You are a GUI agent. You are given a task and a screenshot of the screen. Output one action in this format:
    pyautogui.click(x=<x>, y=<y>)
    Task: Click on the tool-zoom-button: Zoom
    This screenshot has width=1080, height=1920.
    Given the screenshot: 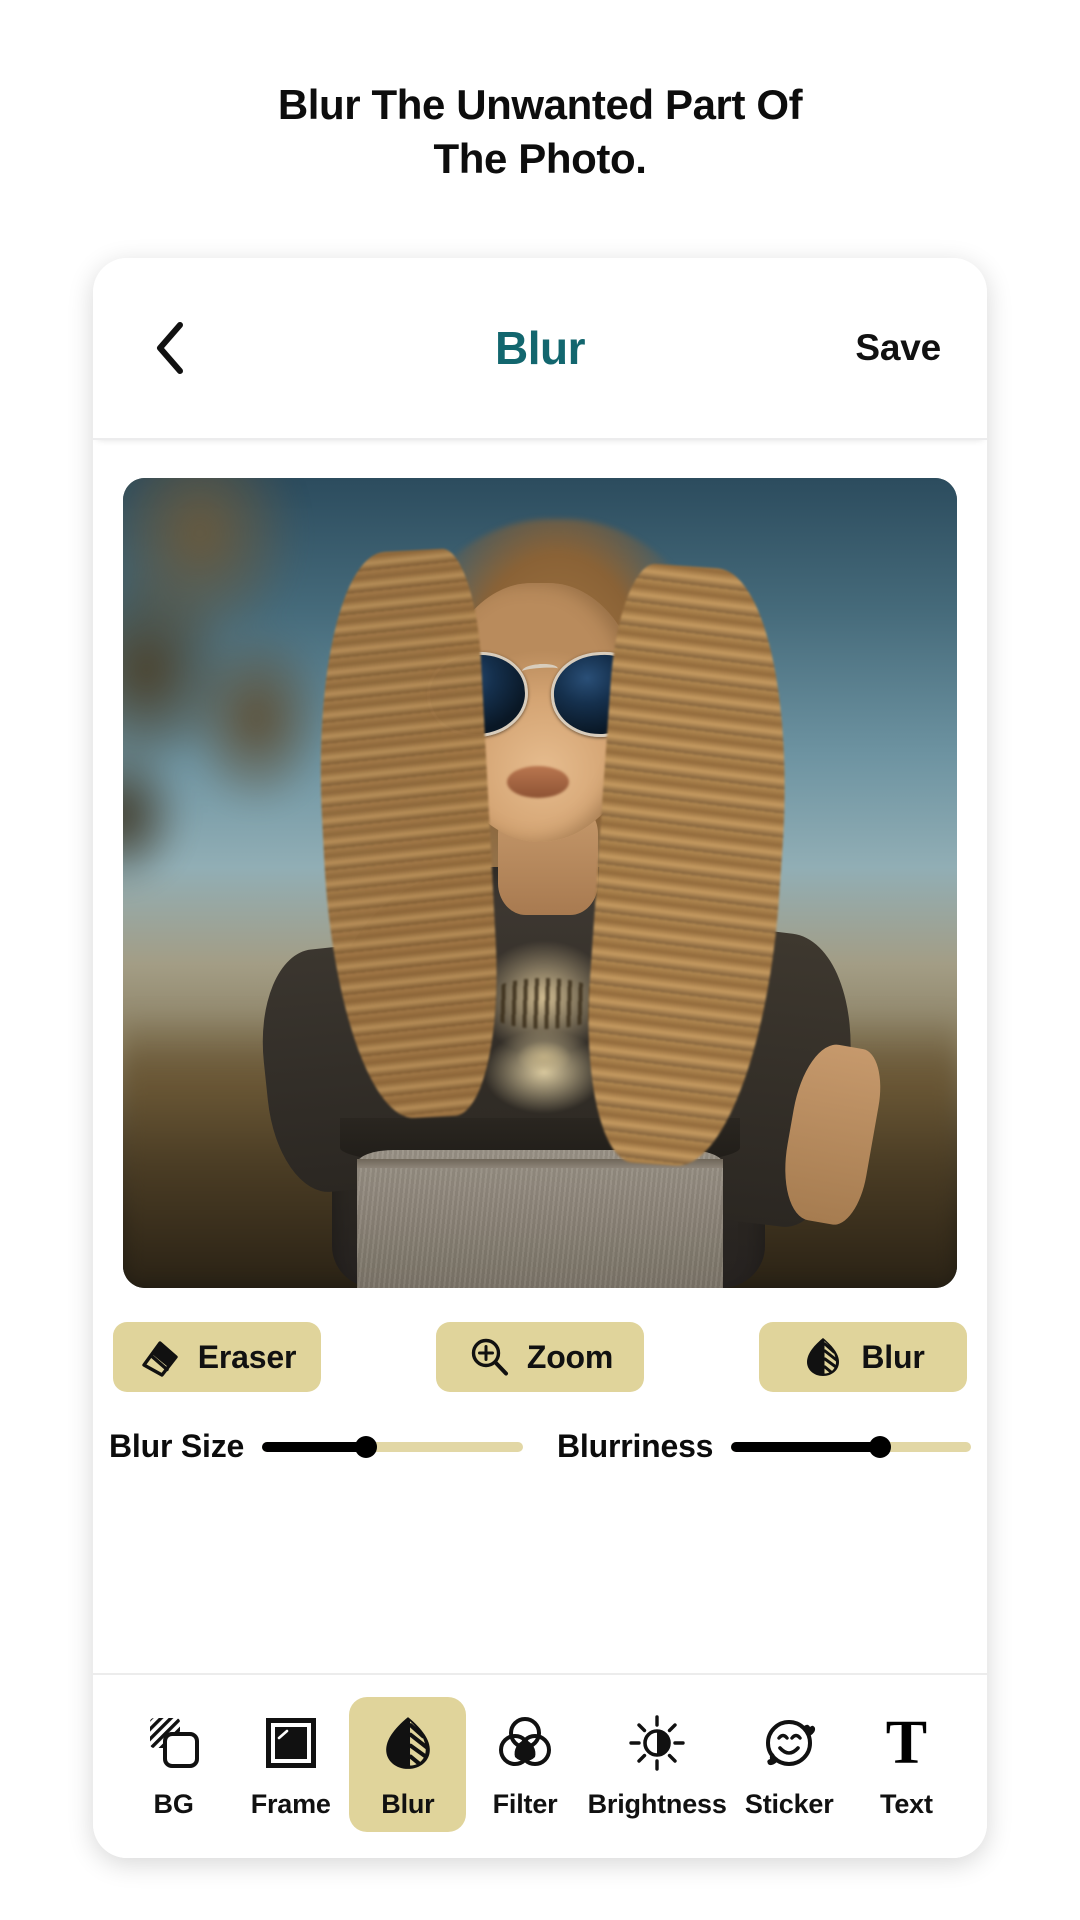 What is the action you would take?
    pyautogui.click(x=540, y=1357)
    